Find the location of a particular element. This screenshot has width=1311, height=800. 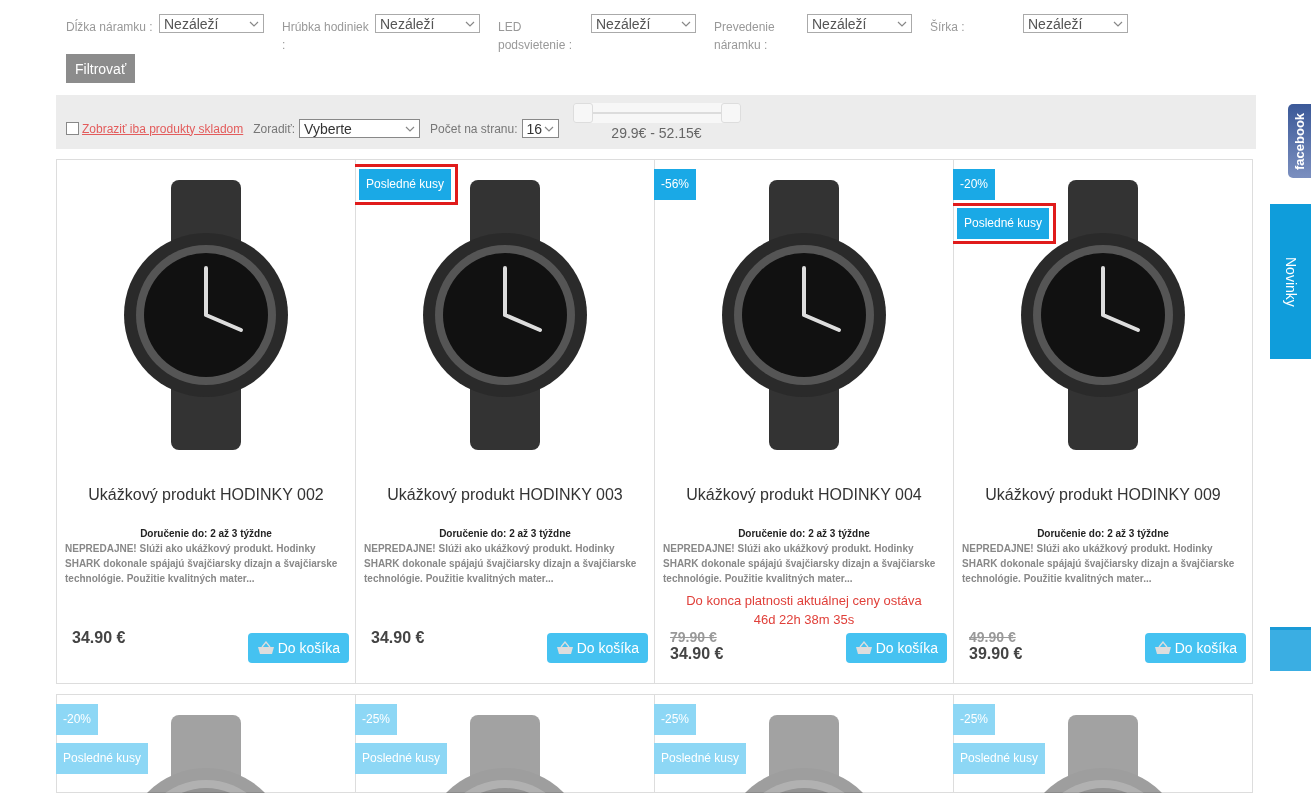

old-price: 79.90 € is located at coordinates (694, 637).